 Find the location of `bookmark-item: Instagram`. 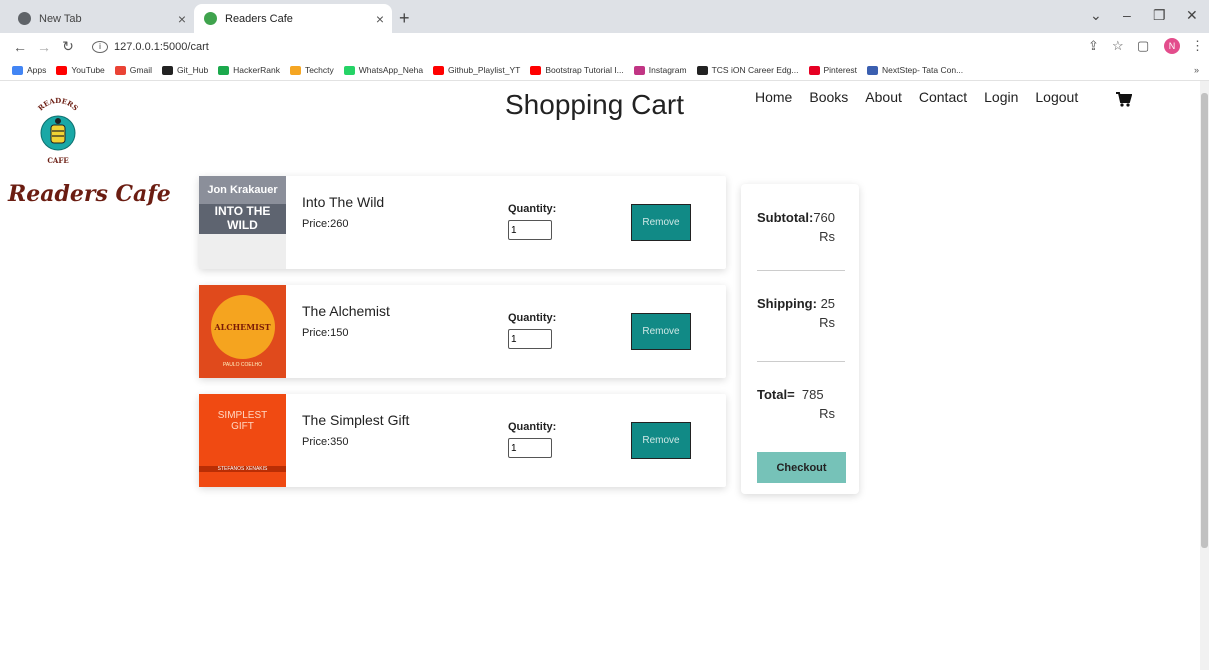

bookmark-item: Instagram is located at coordinates (660, 70).